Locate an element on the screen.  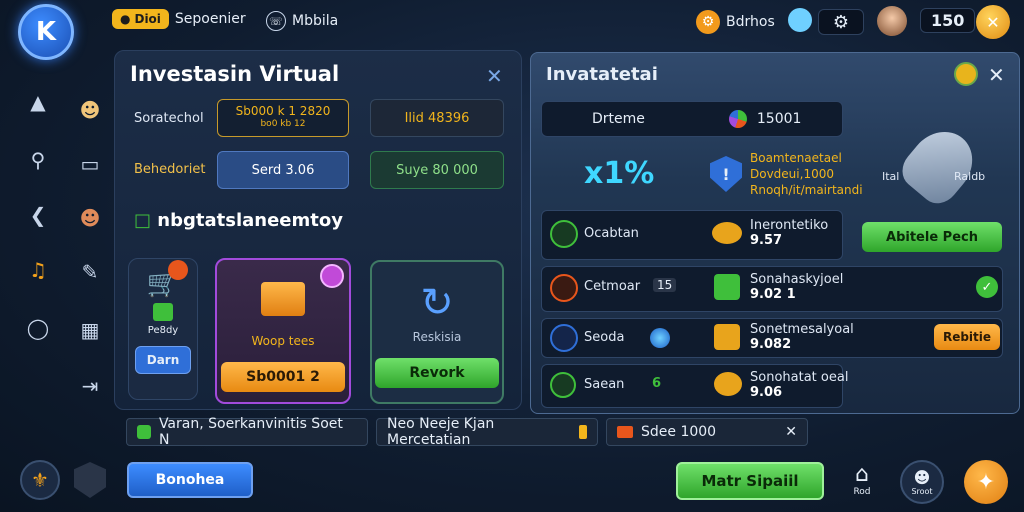
tag2-icon is located at coordinates (583, 432).